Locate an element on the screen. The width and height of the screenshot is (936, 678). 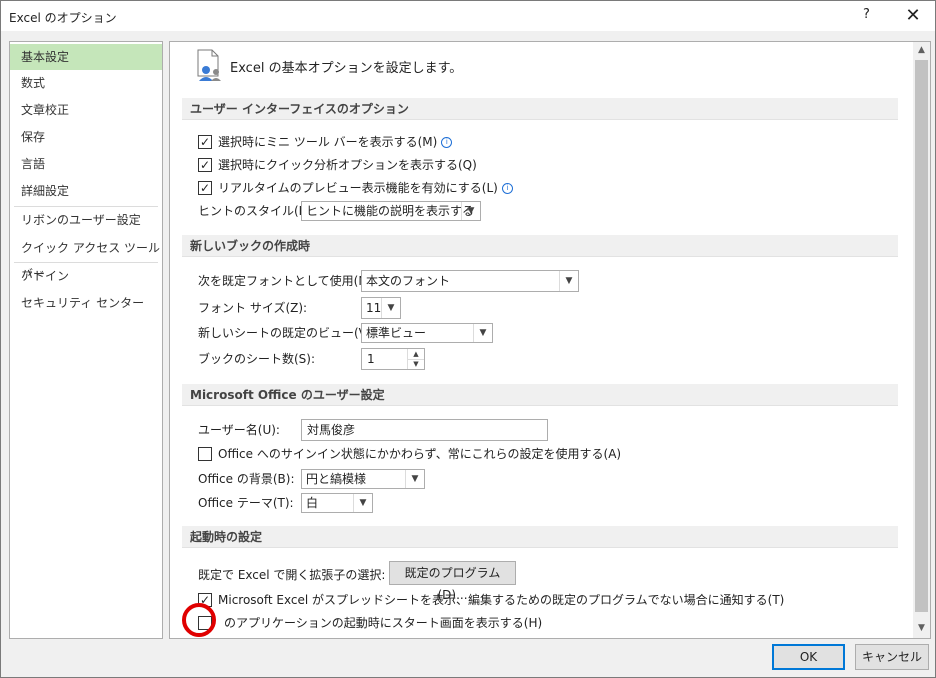
default-view-value: 標準ビュー is located at coordinates (396, 333).